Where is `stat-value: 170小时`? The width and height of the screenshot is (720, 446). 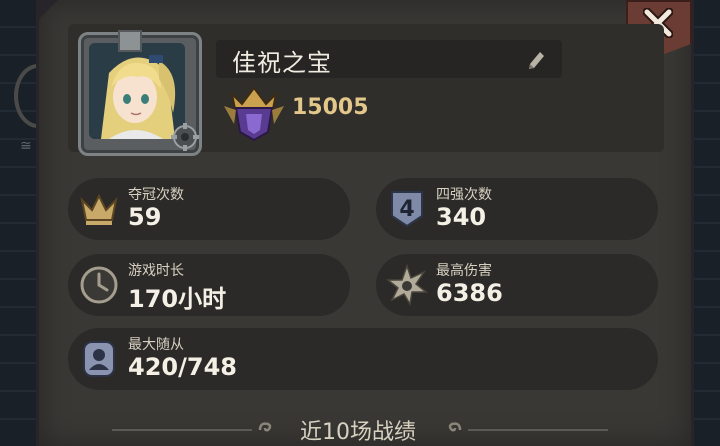 stat-value: 170小时 is located at coordinates (177, 299).